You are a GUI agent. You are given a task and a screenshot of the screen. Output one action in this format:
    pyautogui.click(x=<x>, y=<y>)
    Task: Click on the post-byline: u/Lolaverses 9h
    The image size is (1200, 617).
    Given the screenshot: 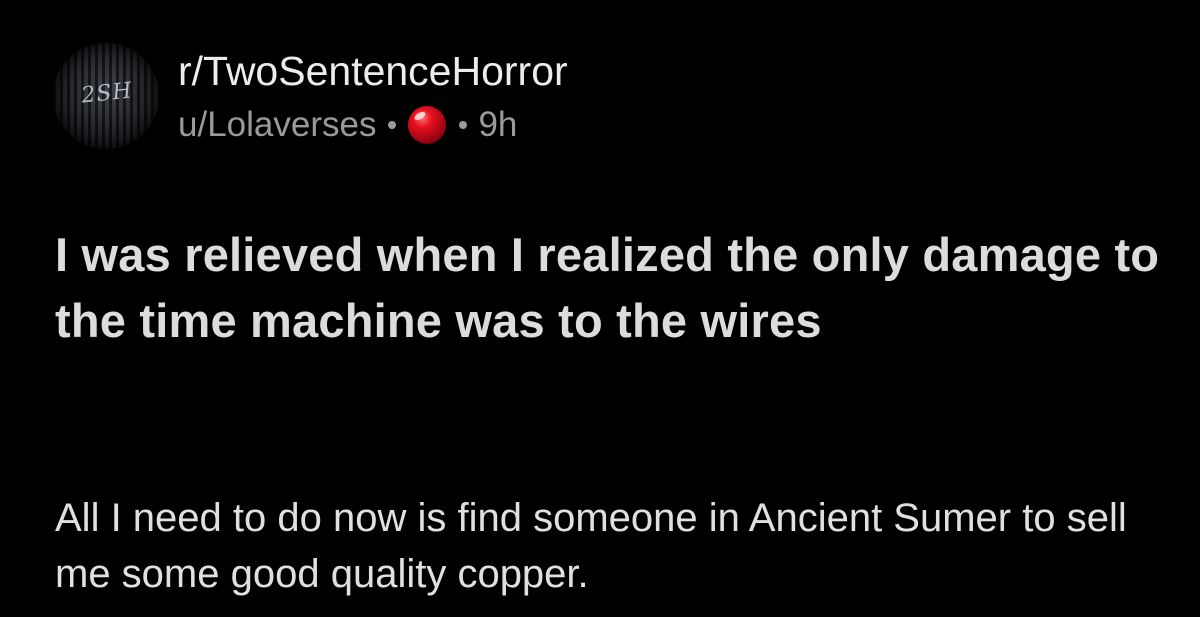 What is the action you would take?
    pyautogui.click(x=373, y=125)
    